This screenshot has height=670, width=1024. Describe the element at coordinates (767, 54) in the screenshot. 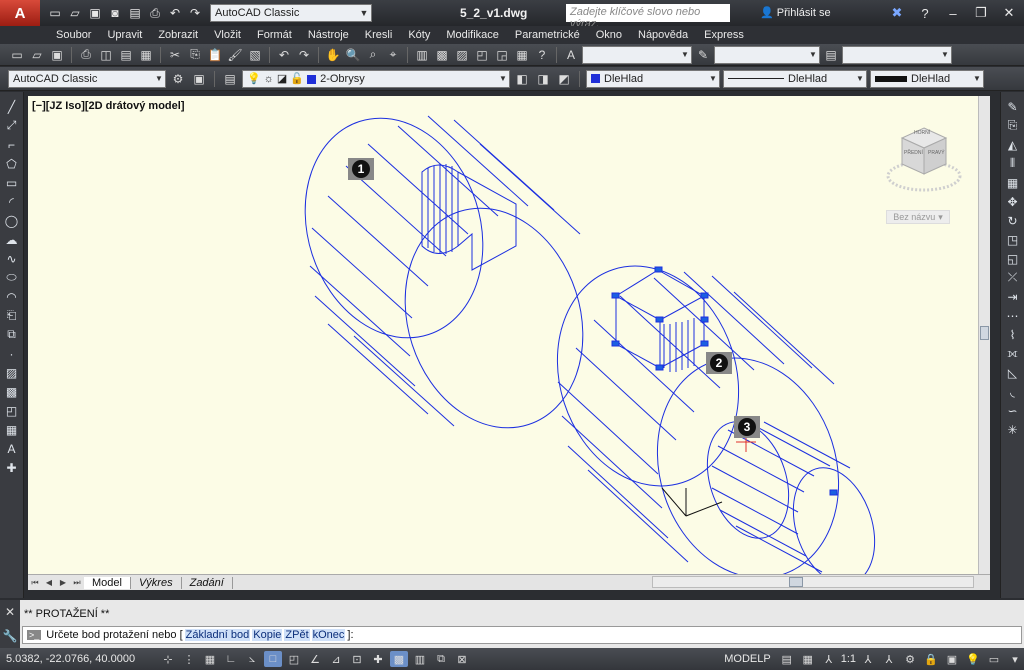

I see `dim-style-select: ▼` at that location.